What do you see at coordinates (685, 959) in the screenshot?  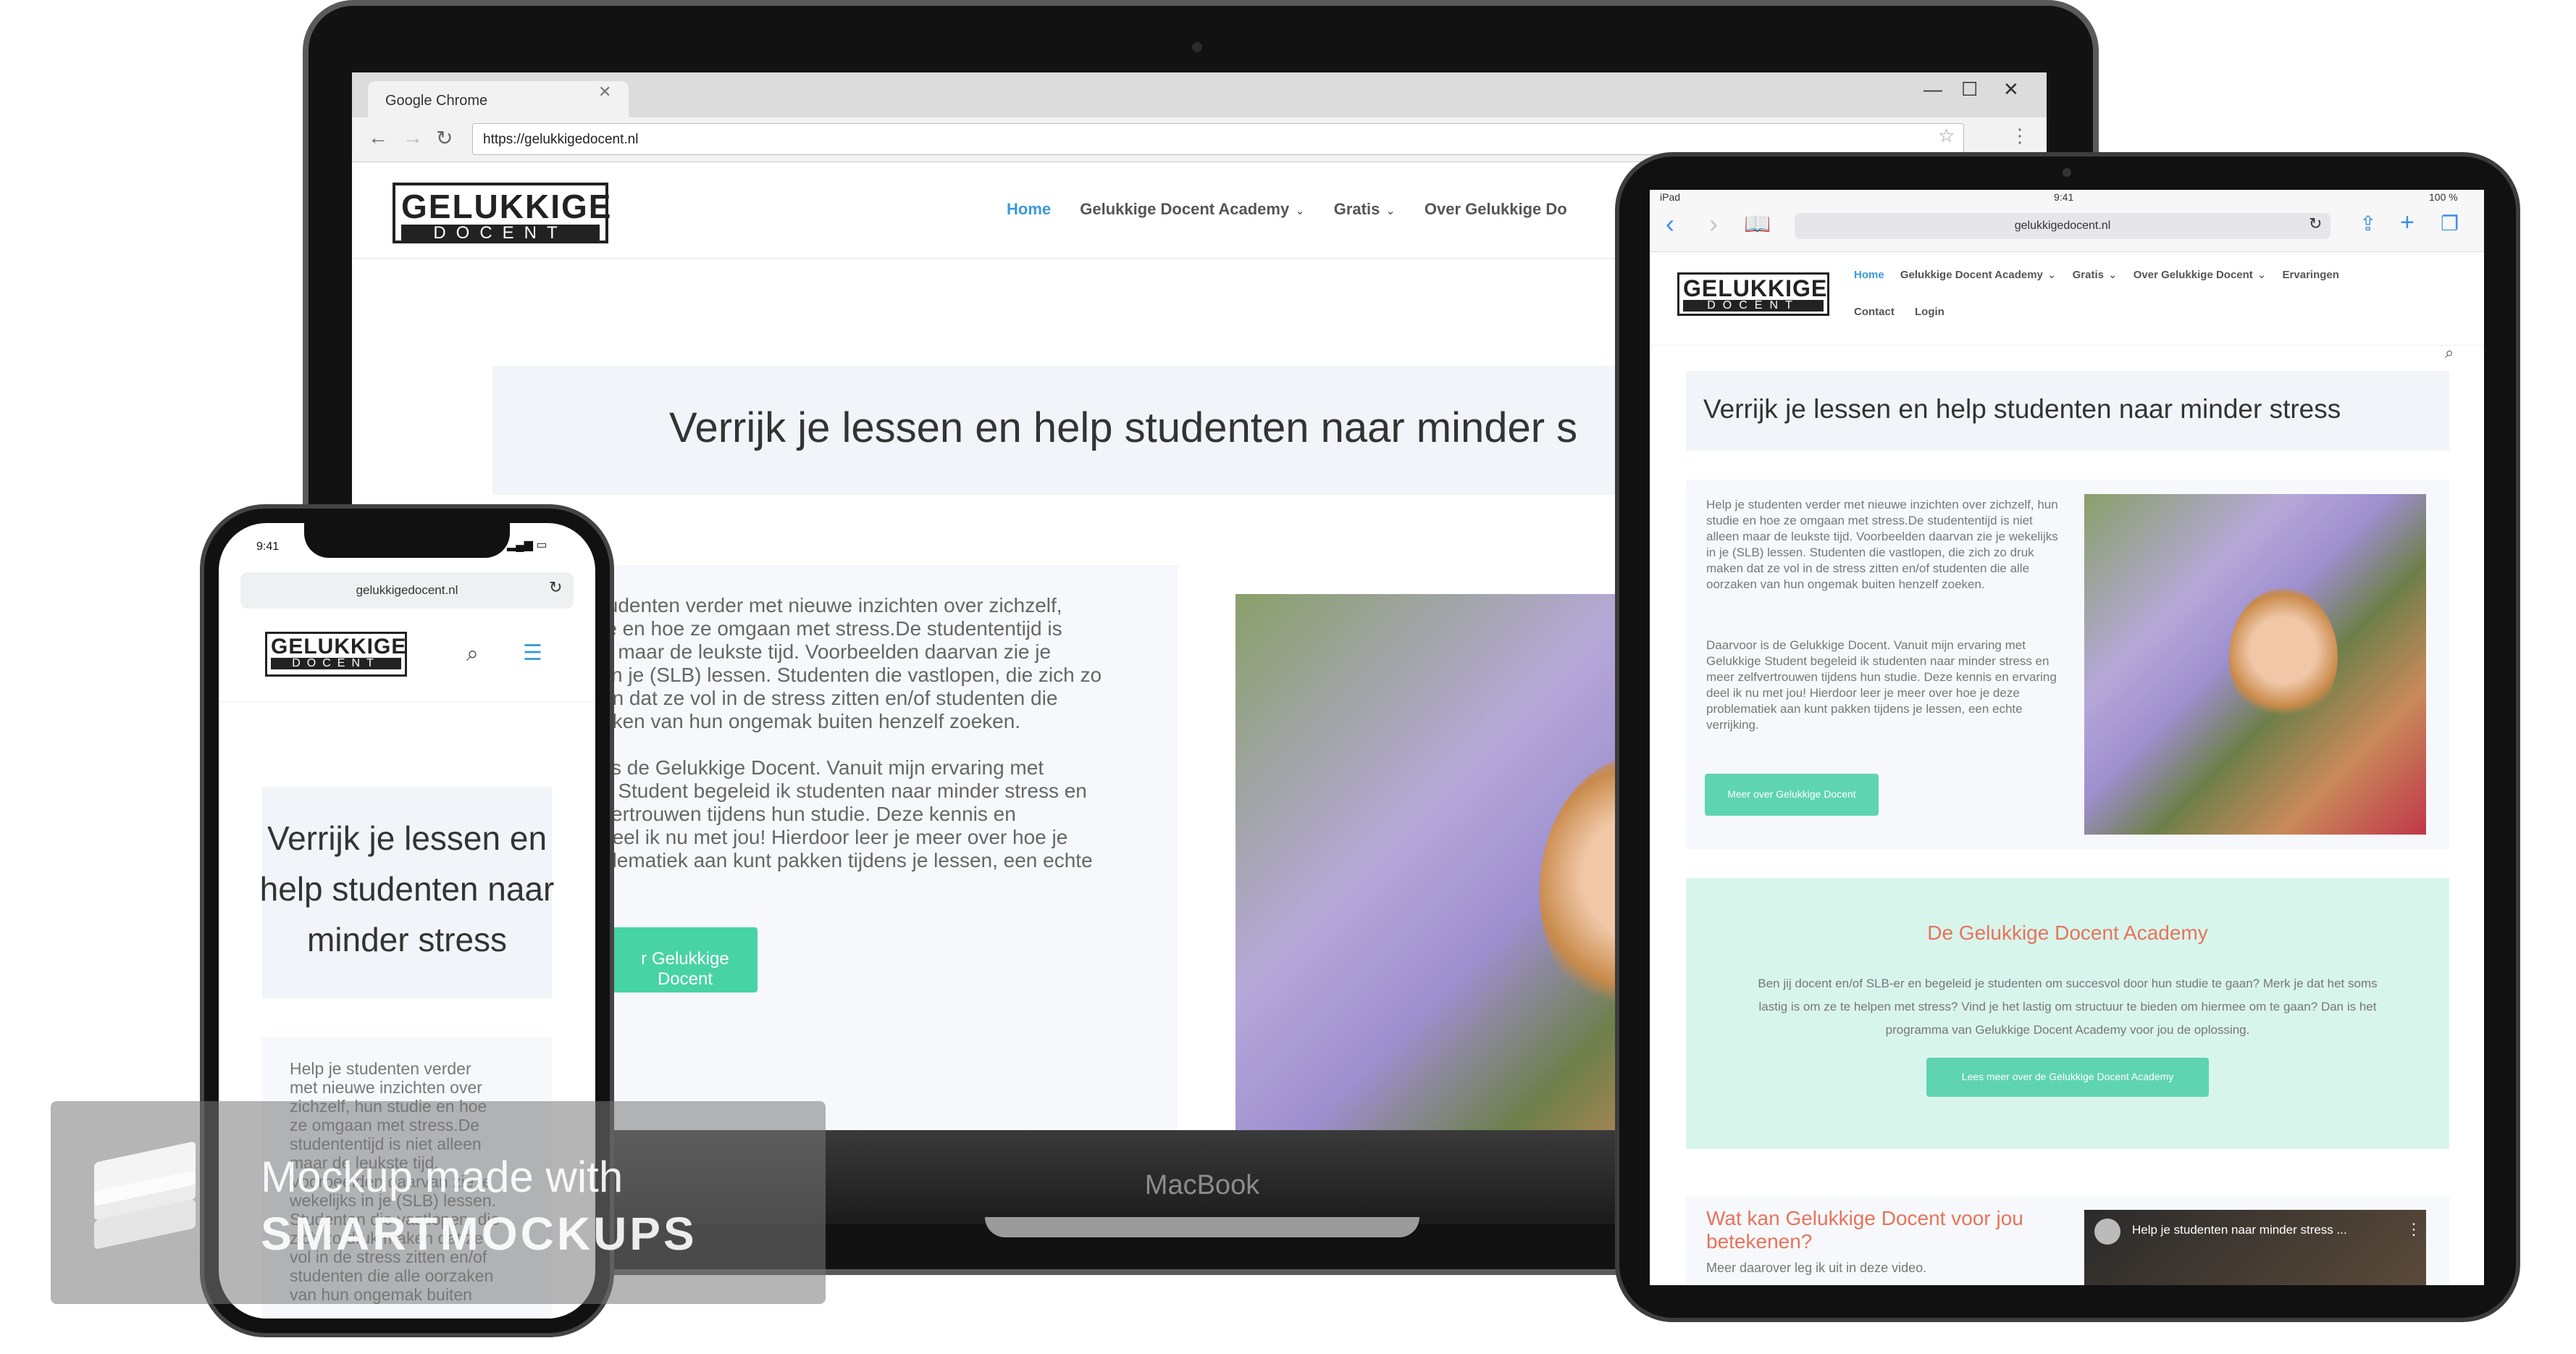 I see `intro-button: r Gelukkige Docent` at bounding box center [685, 959].